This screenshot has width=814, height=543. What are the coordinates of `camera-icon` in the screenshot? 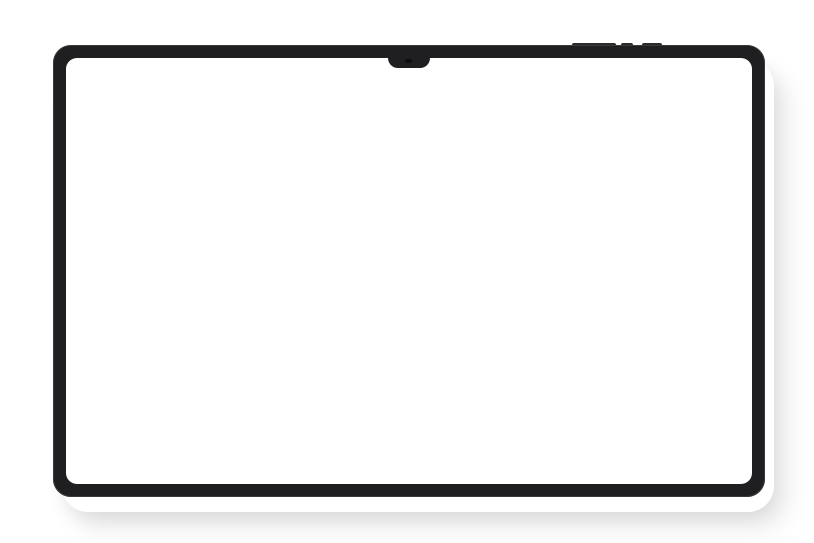 It's located at (408, 61).